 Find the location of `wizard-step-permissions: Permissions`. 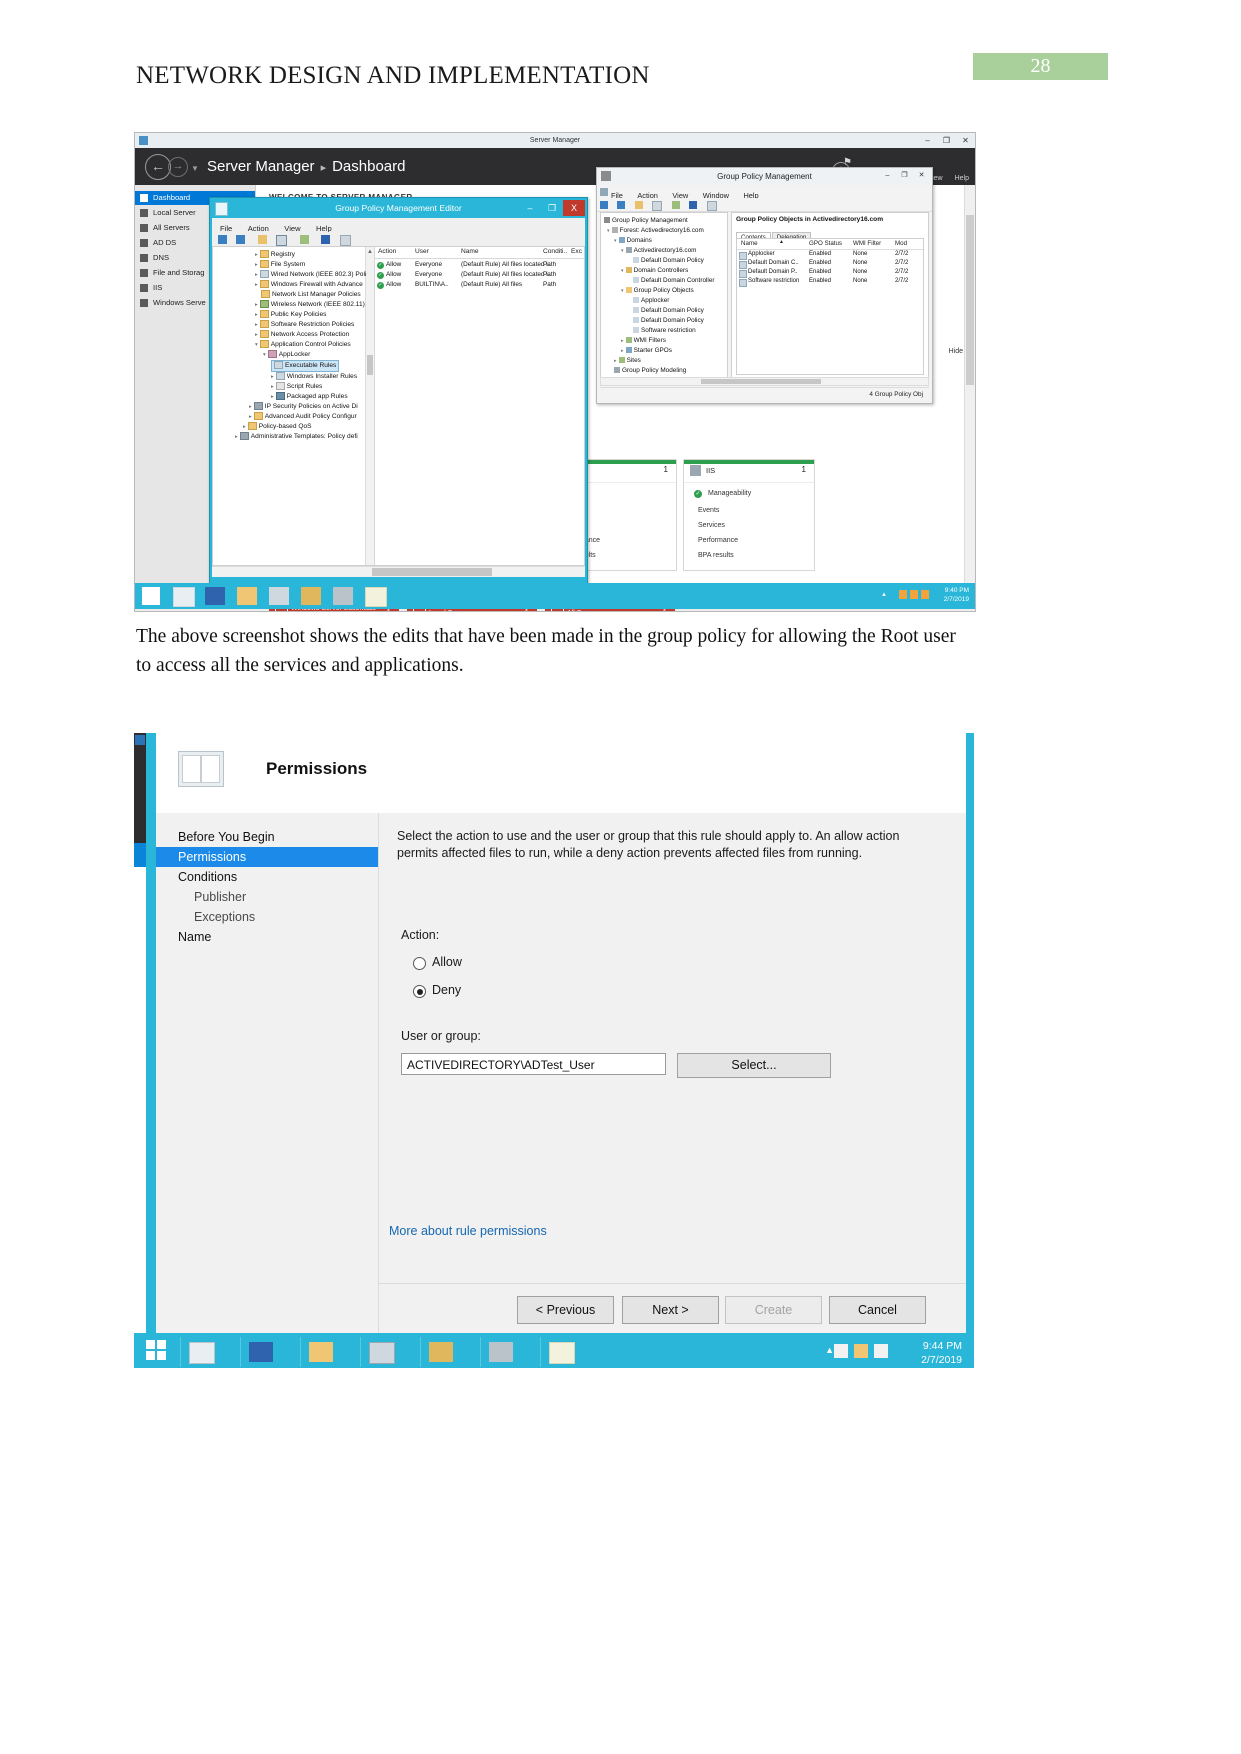

wizard-step-permissions: Permissions is located at coordinates (267, 857).